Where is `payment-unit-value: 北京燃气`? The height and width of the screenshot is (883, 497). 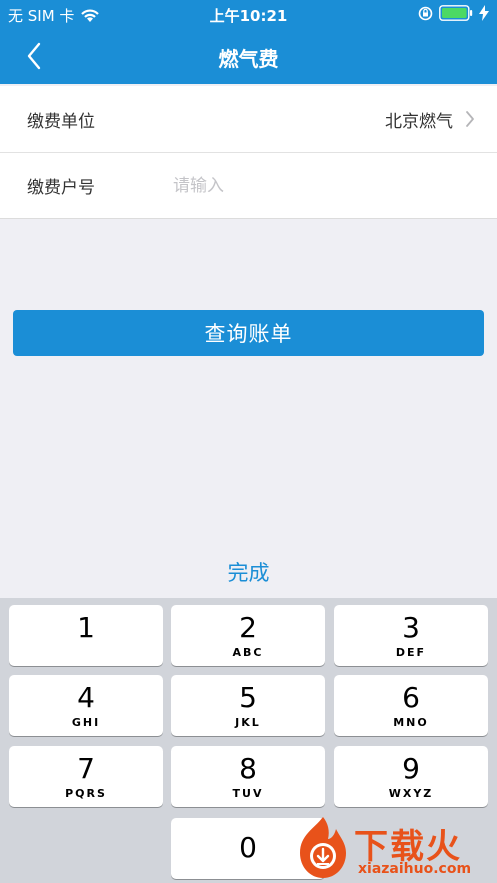
payment-unit-value: 北京燃气 is located at coordinates (419, 121).